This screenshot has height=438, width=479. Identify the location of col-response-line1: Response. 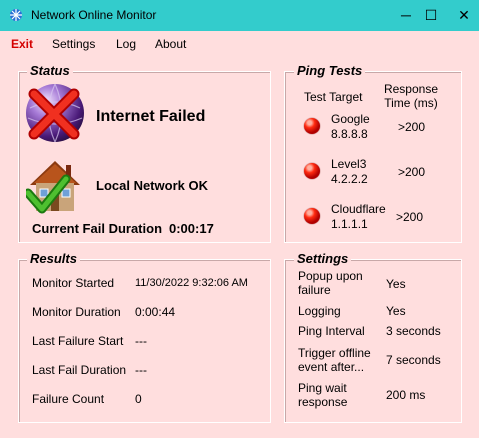
(411, 89).